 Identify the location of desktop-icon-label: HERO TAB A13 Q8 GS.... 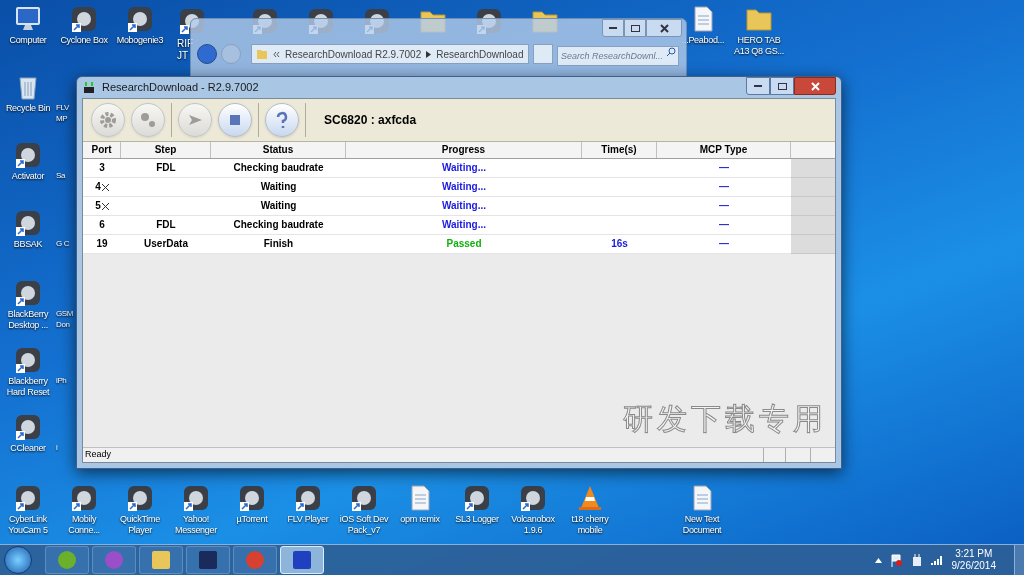
(759, 46).